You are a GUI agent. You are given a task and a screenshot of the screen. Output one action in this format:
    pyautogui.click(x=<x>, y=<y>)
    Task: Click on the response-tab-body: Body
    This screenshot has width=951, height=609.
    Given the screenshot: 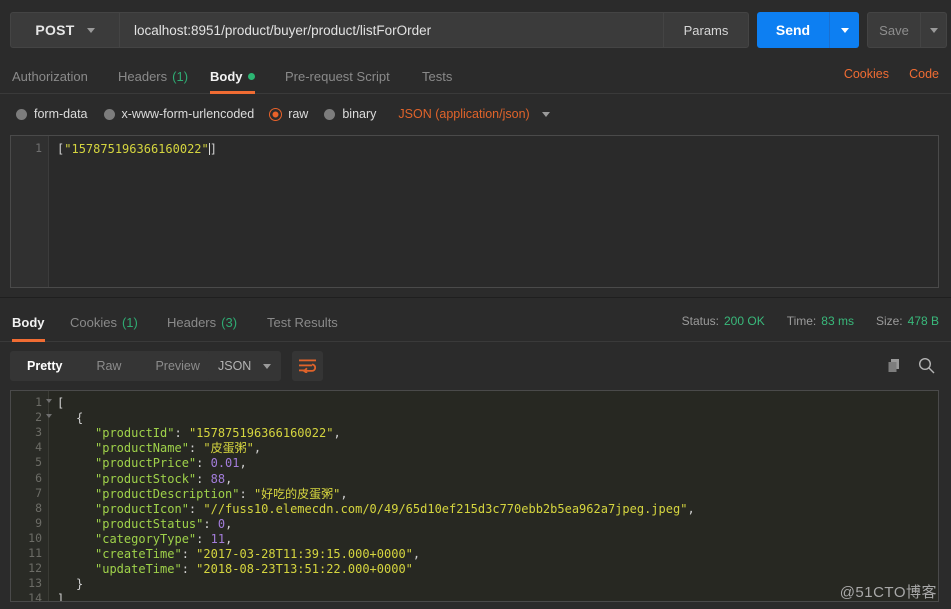 What is the action you would take?
    pyautogui.click(x=28, y=322)
    